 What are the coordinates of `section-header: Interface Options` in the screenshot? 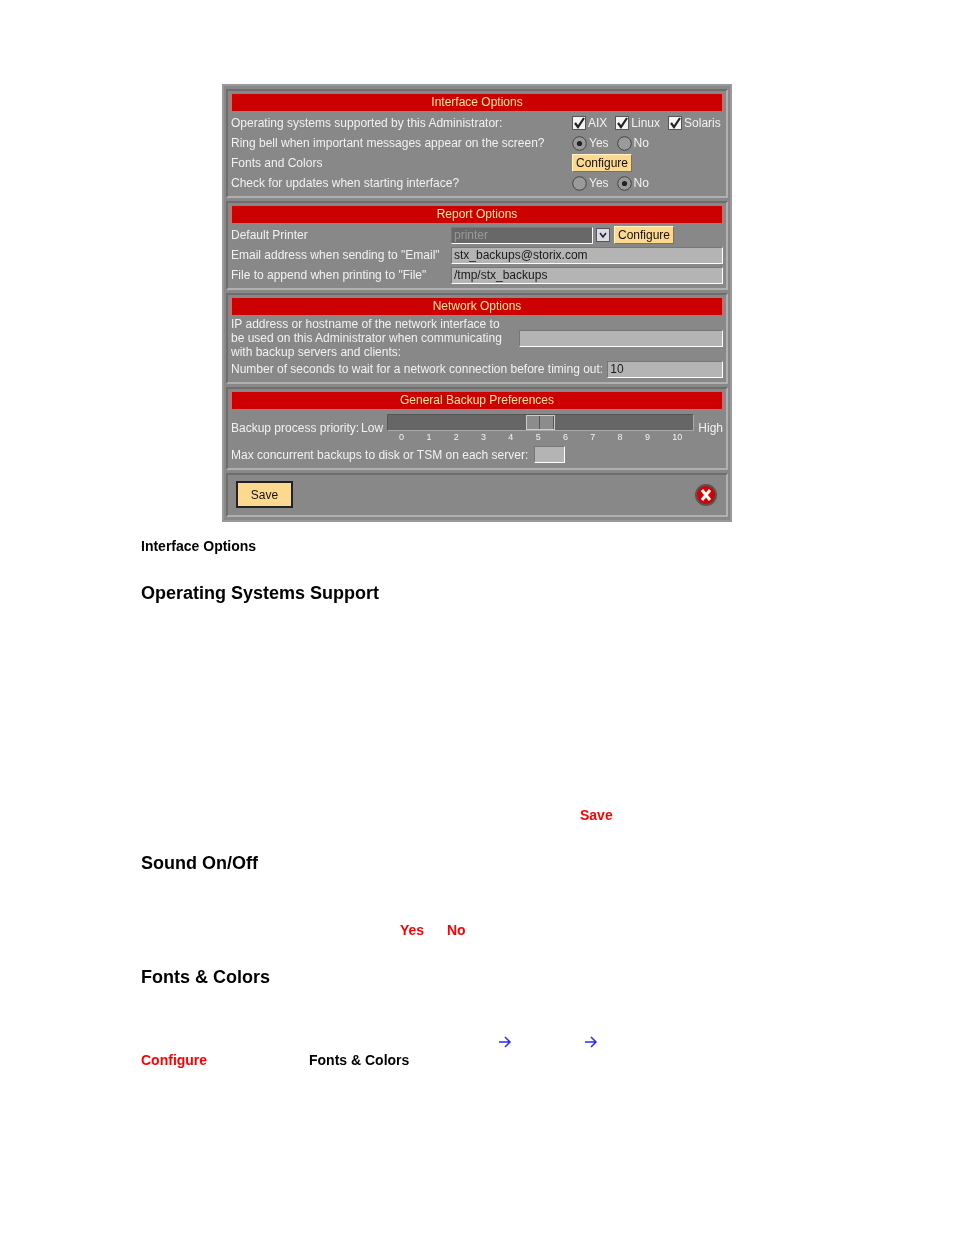 It's located at (477, 102).